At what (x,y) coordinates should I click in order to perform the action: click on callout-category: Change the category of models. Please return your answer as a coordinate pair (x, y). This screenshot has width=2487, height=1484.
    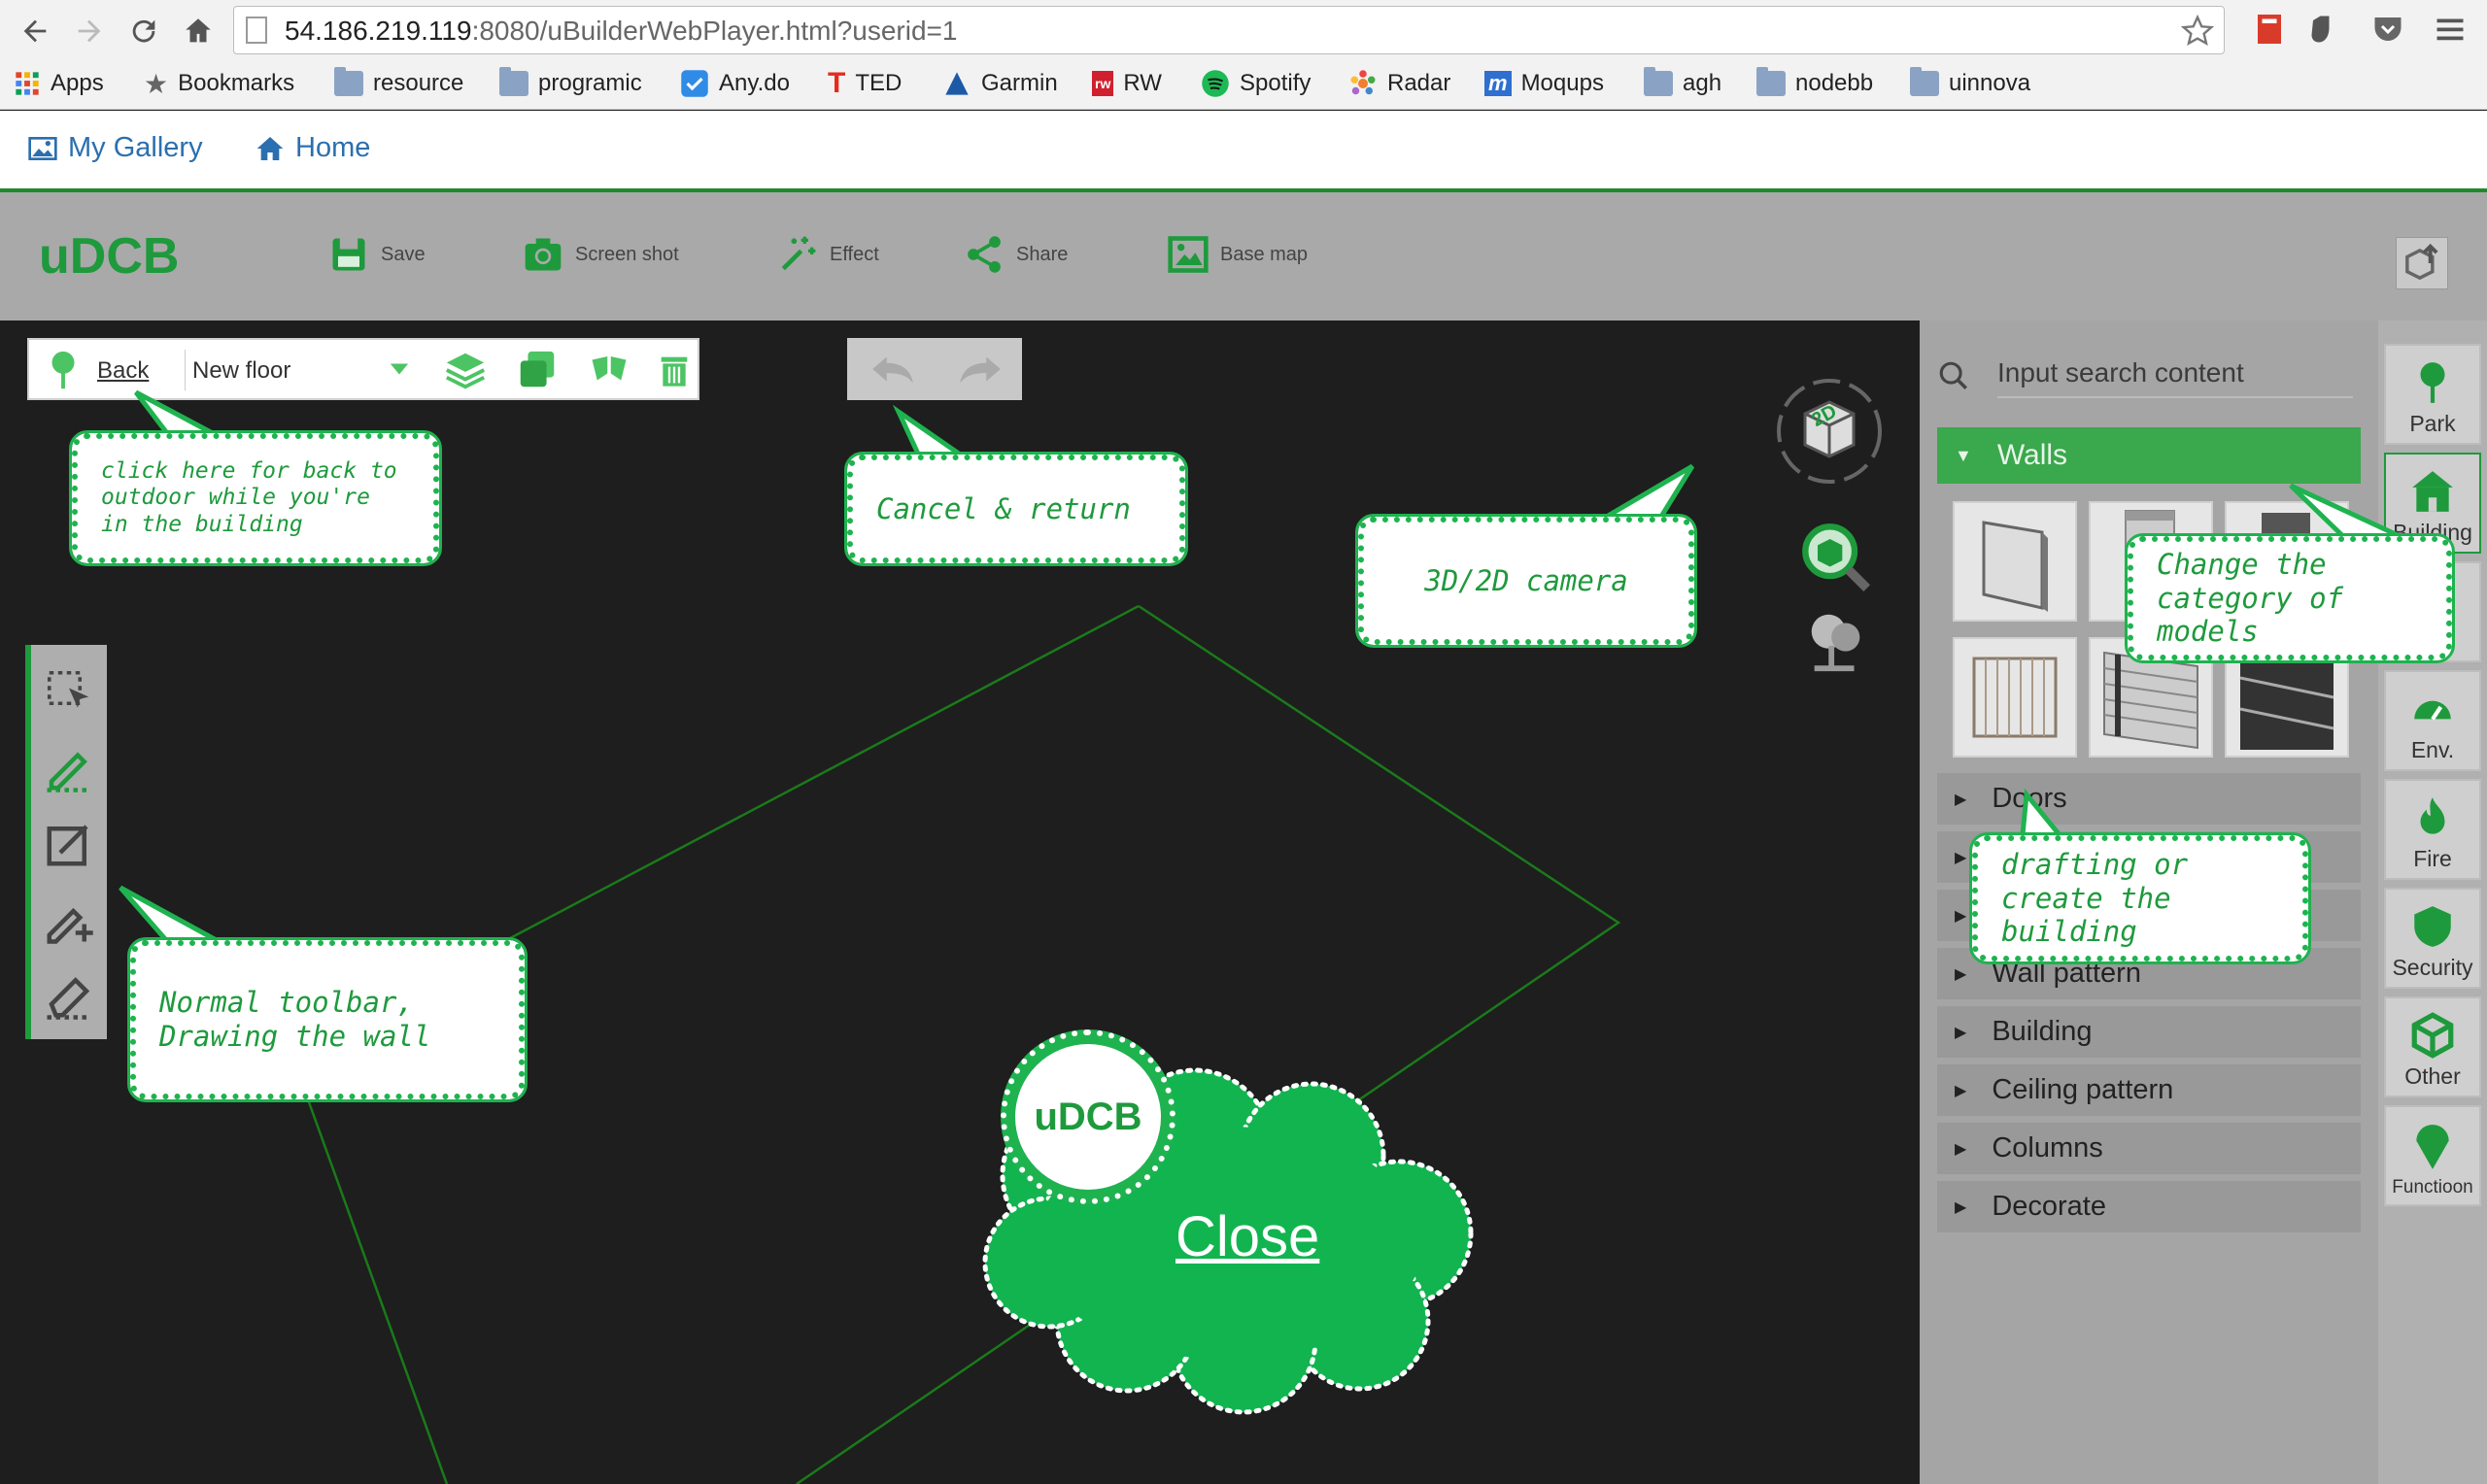
    Looking at the image, I should click on (2290, 598).